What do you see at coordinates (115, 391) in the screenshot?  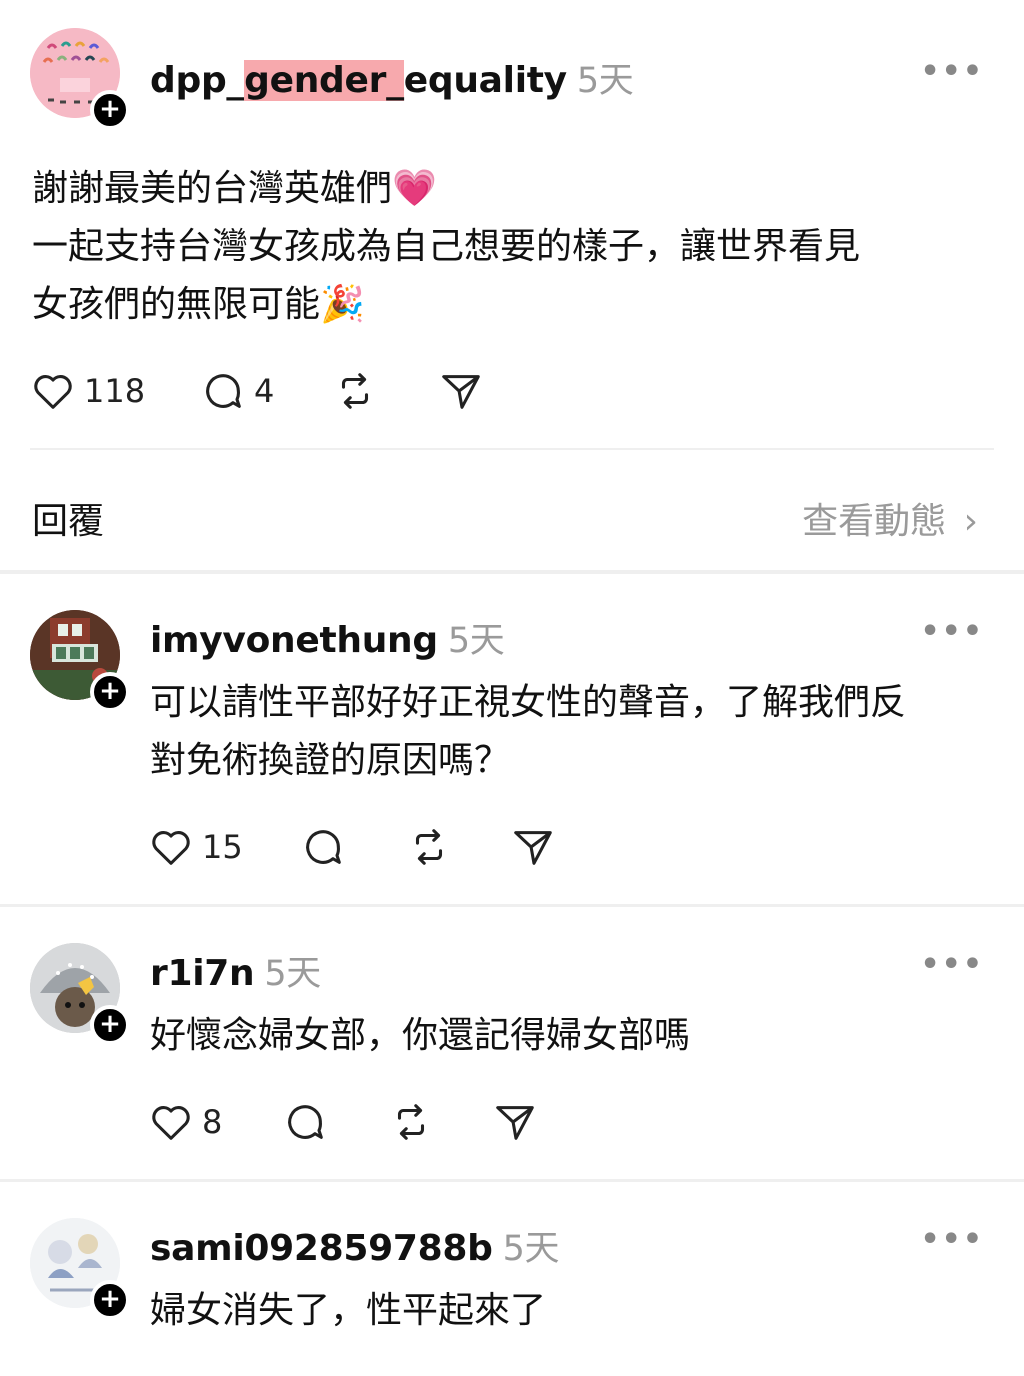 I see `like-count: 118` at bounding box center [115, 391].